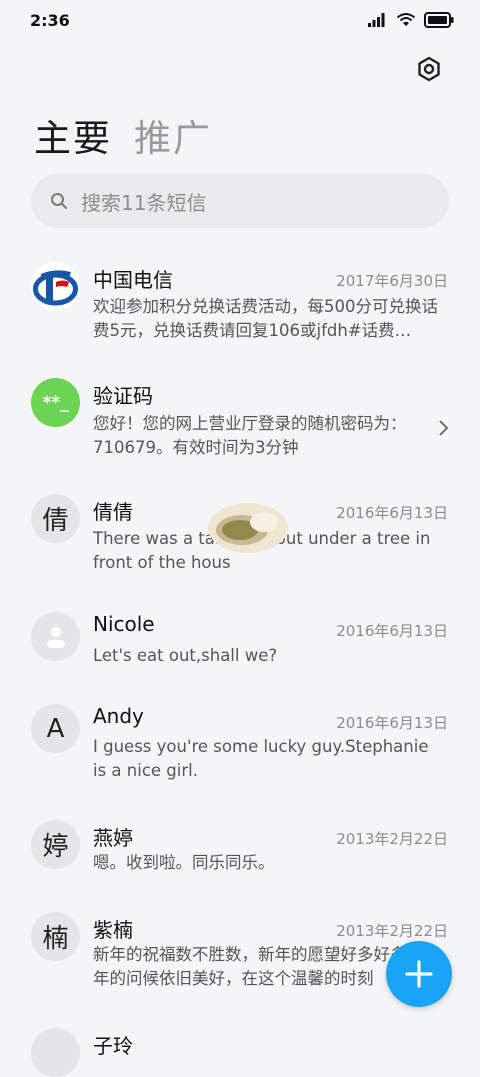 This screenshot has height=1077, width=480. Describe the element at coordinates (185, 655) in the screenshot. I see `message-preview: Let's eat out,shall we?` at that location.